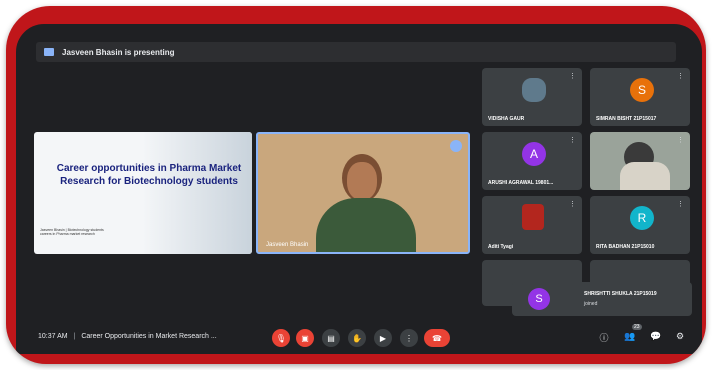 This screenshot has height=370, width=712. What do you see at coordinates (331, 338) in the screenshot?
I see `captions-button: ▤` at bounding box center [331, 338].